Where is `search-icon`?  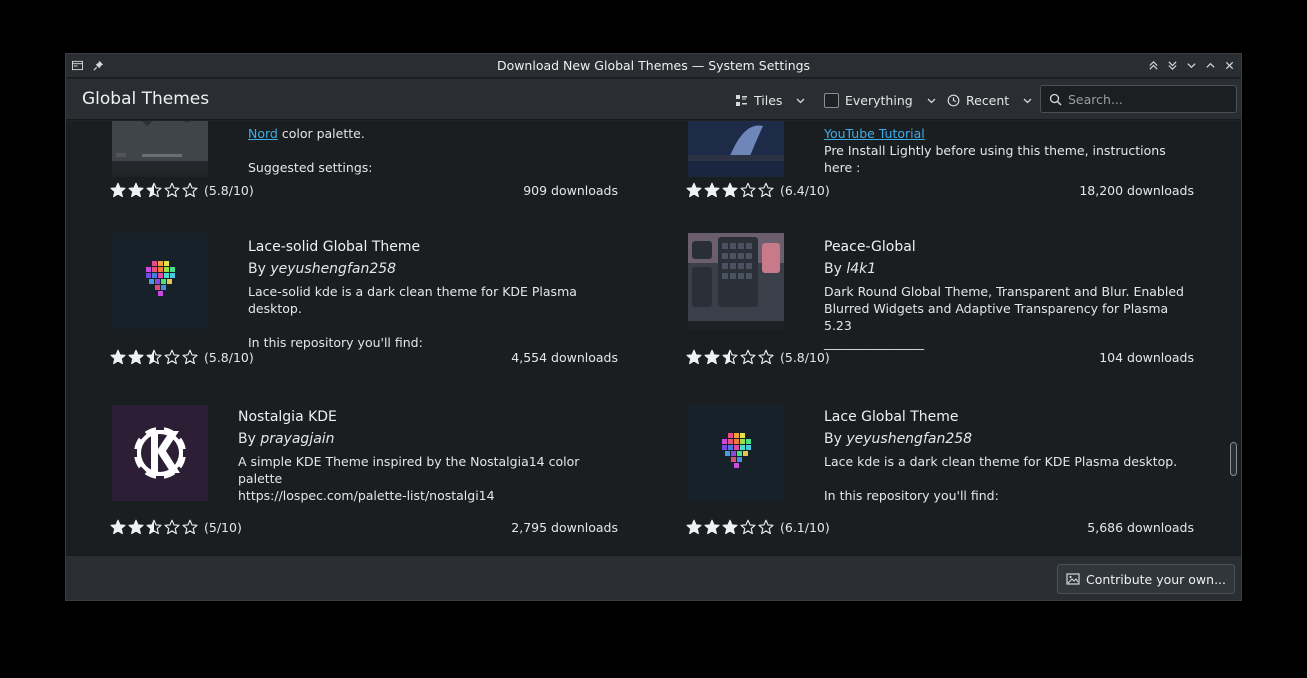
search-icon is located at coordinates (1055, 99).